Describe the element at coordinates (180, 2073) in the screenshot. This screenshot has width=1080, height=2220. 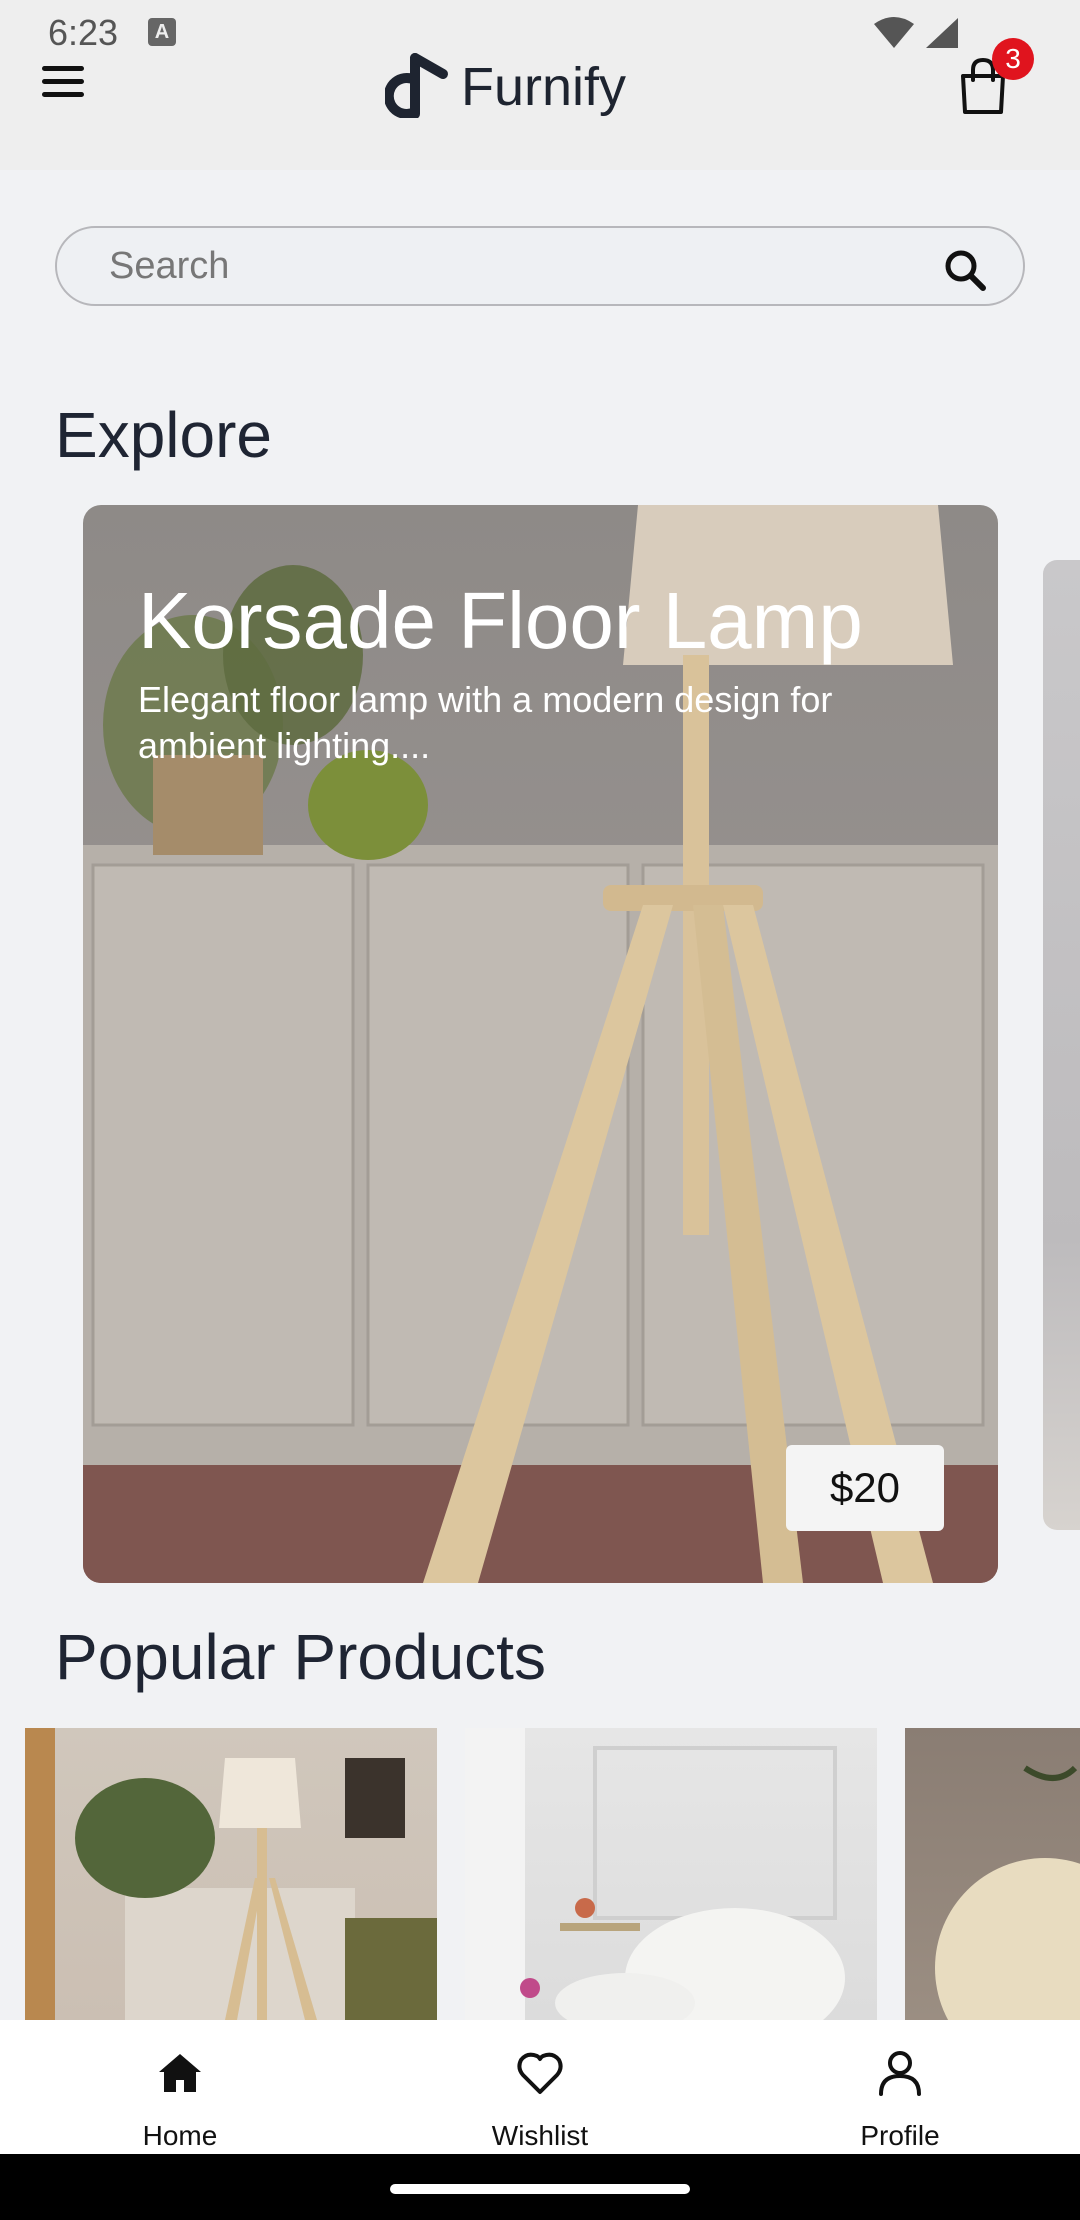
I see `home-icon` at that location.